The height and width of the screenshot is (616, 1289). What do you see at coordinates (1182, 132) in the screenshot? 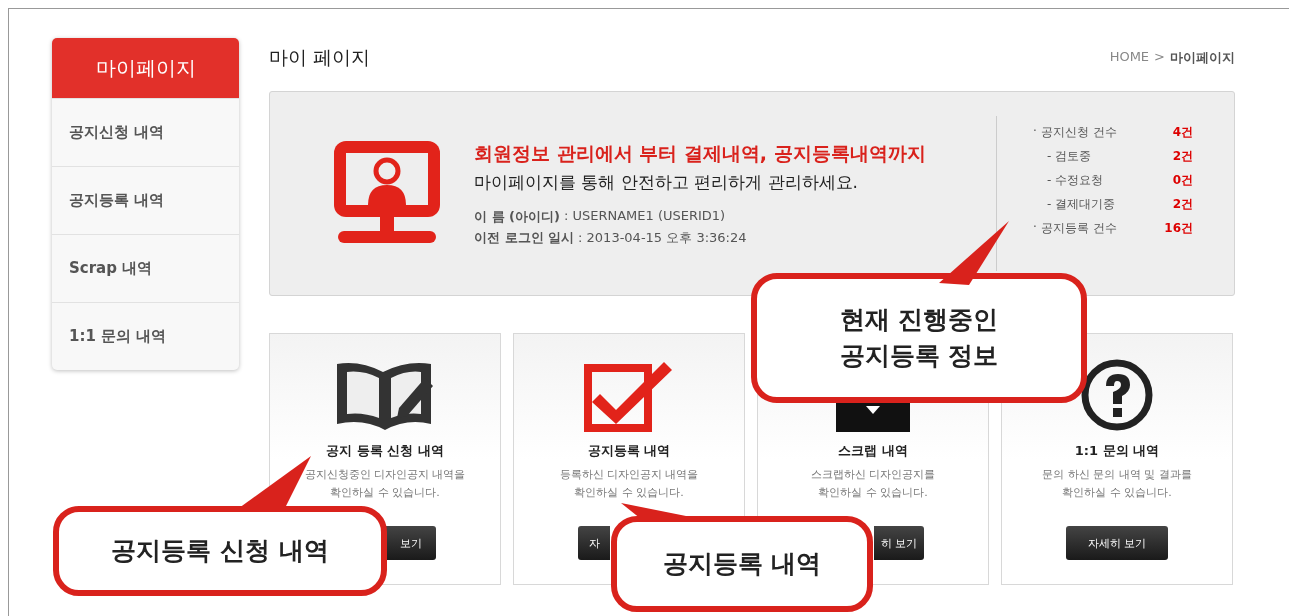
I see `stat-count: 4건` at bounding box center [1182, 132].